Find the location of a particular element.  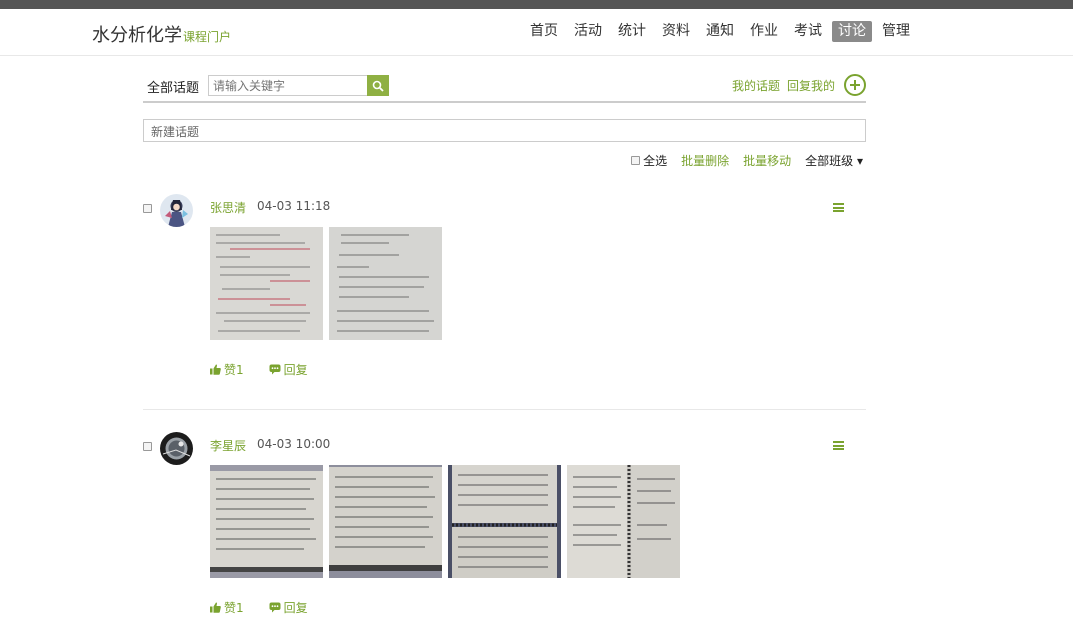

post-divider is located at coordinates (504, 409).